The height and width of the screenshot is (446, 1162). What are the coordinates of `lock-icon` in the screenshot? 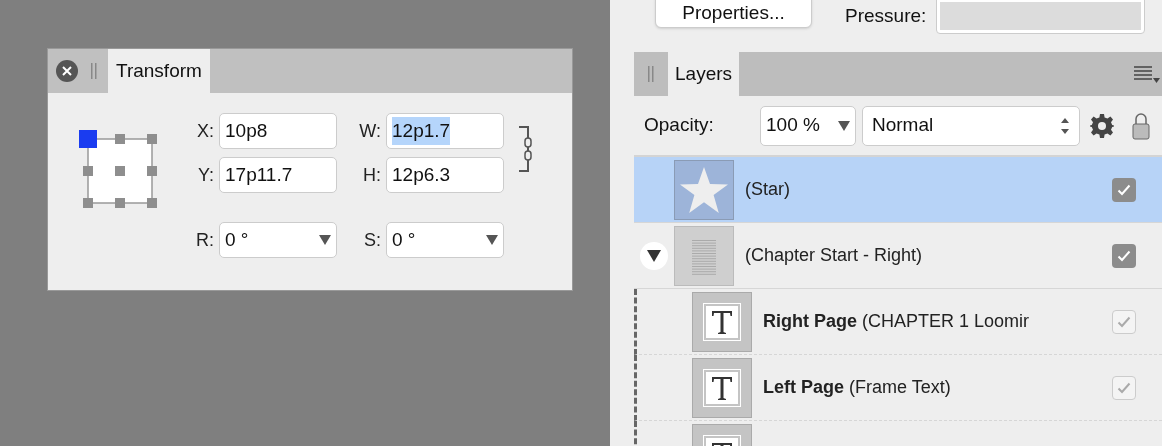 It's located at (1141, 125).